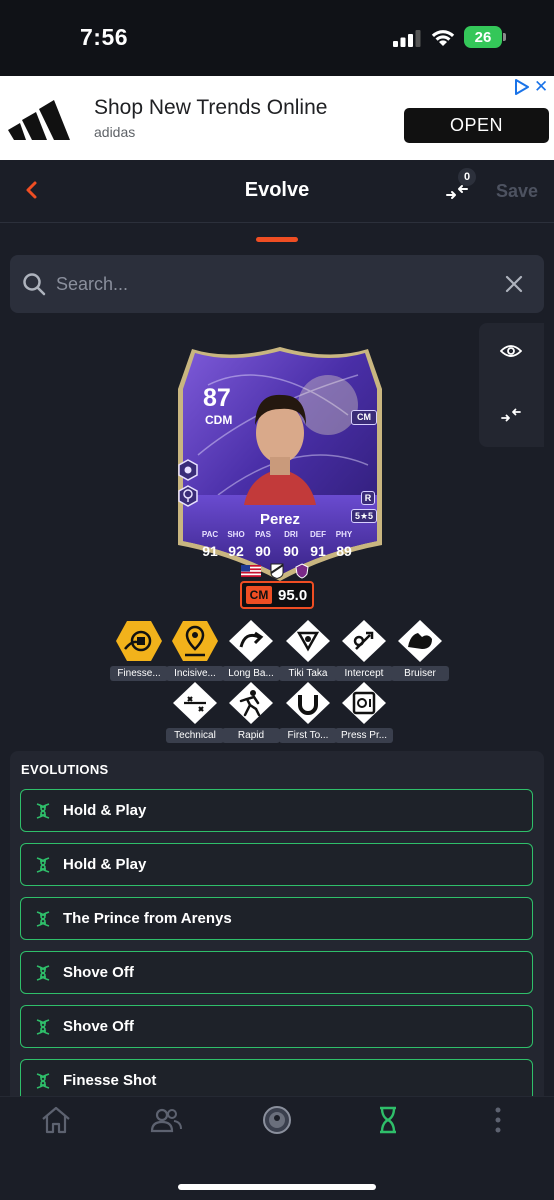 The image size is (554, 1200). What do you see at coordinates (368, 498) in the screenshot?
I see `preferred-foot-badge: R` at bounding box center [368, 498].